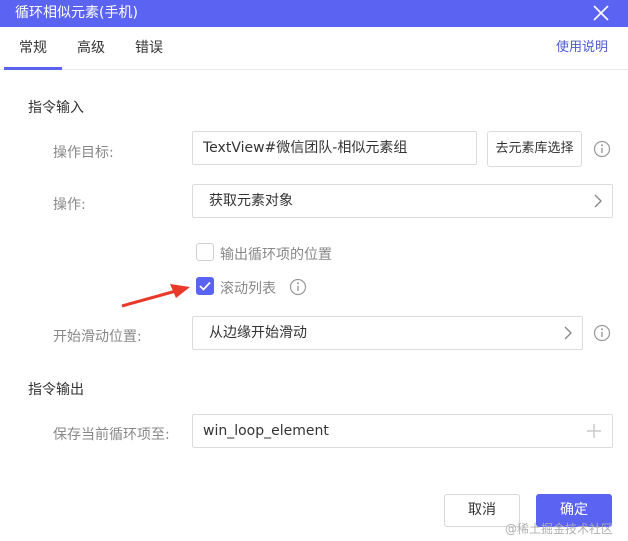 This screenshot has height=541, width=628. What do you see at coordinates (97, 337) in the screenshot?
I see `start-scroll-label: 开始滑动位置:` at bounding box center [97, 337].